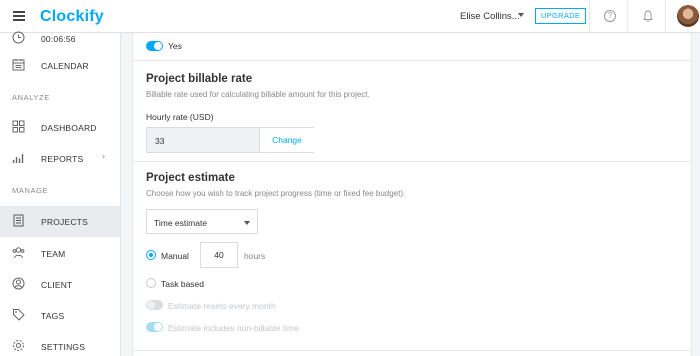 This screenshot has width=700, height=356. Describe the element at coordinates (190, 178) in the screenshot. I see `project-estimate-title: Project estimate` at that location.